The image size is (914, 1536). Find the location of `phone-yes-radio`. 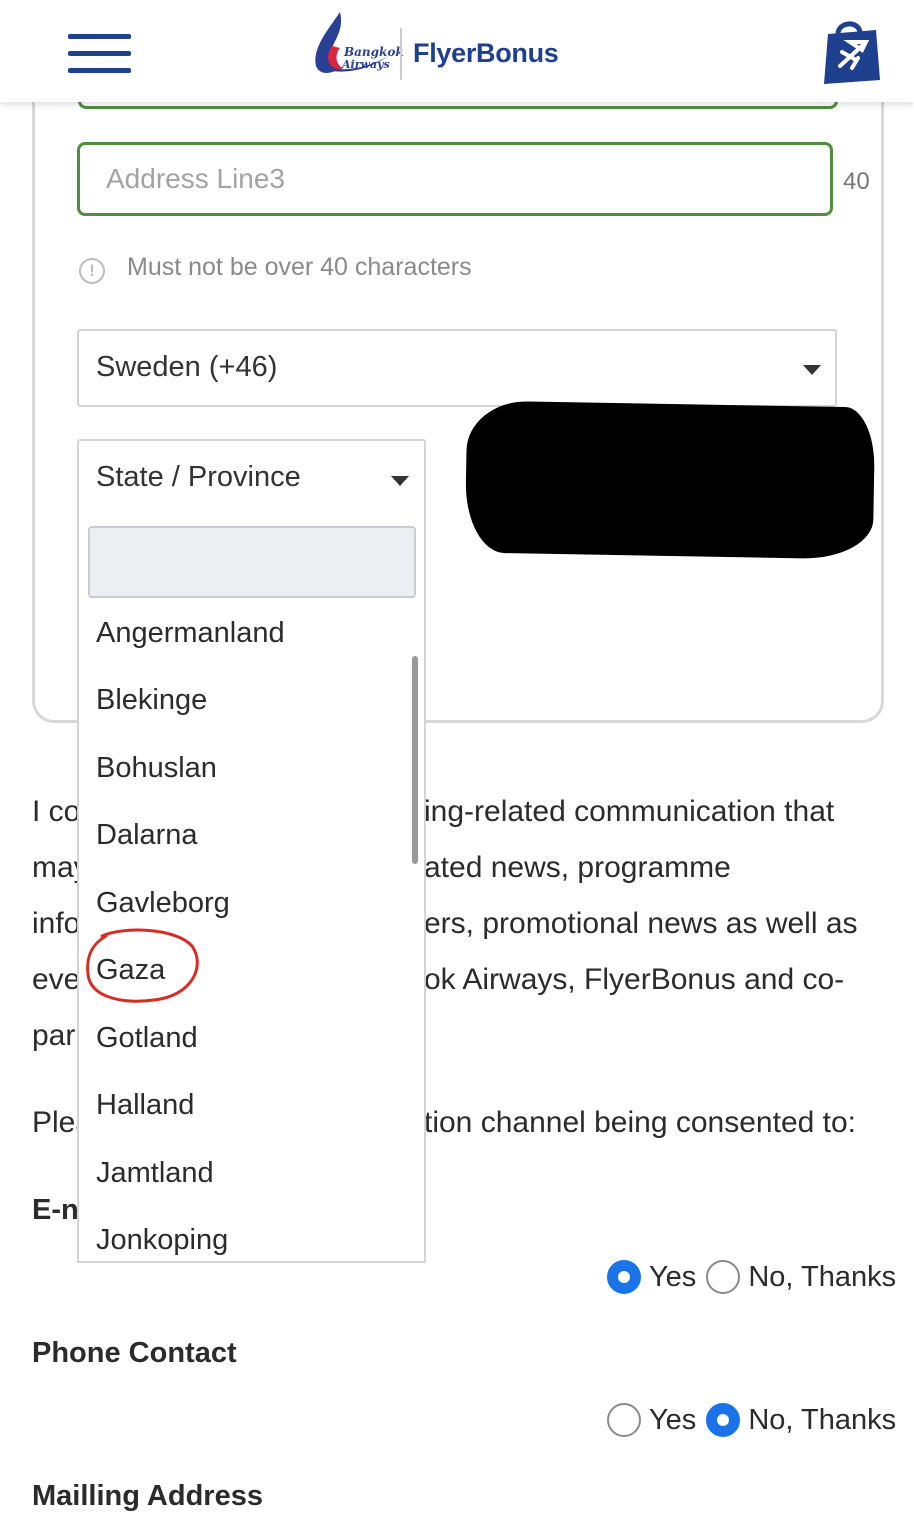

phone-yes-radio is located at coordinates (624, 1420).